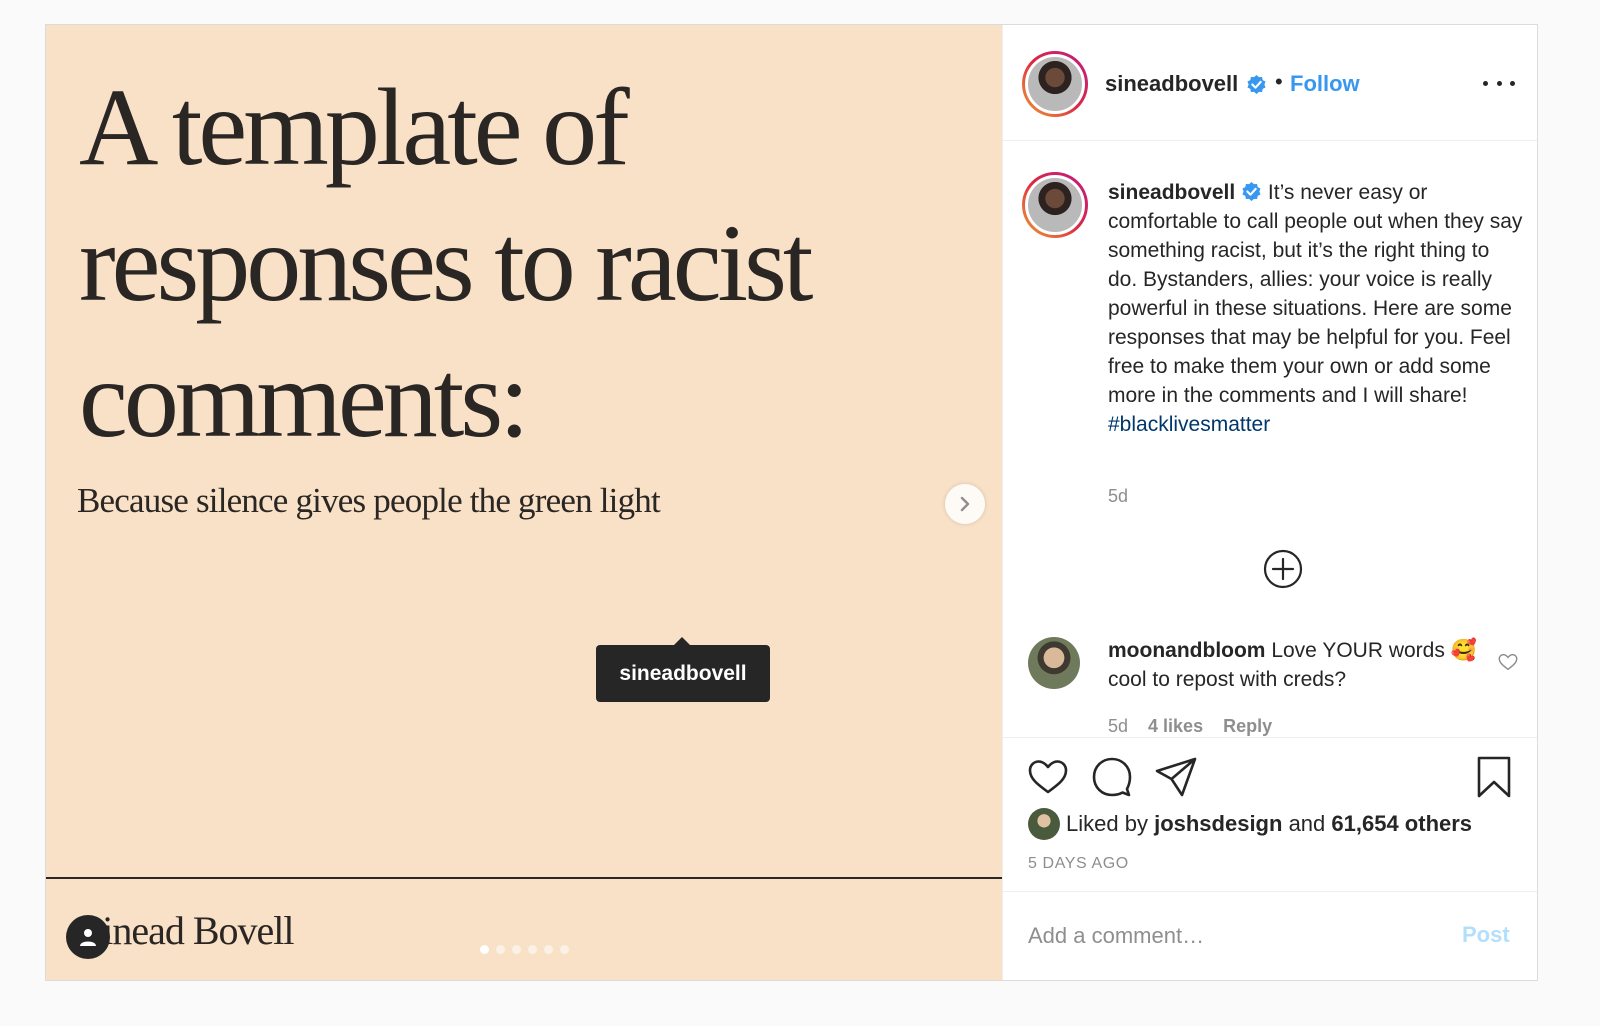  I want to click on load-more-comments-icon, so click(1283, 569).